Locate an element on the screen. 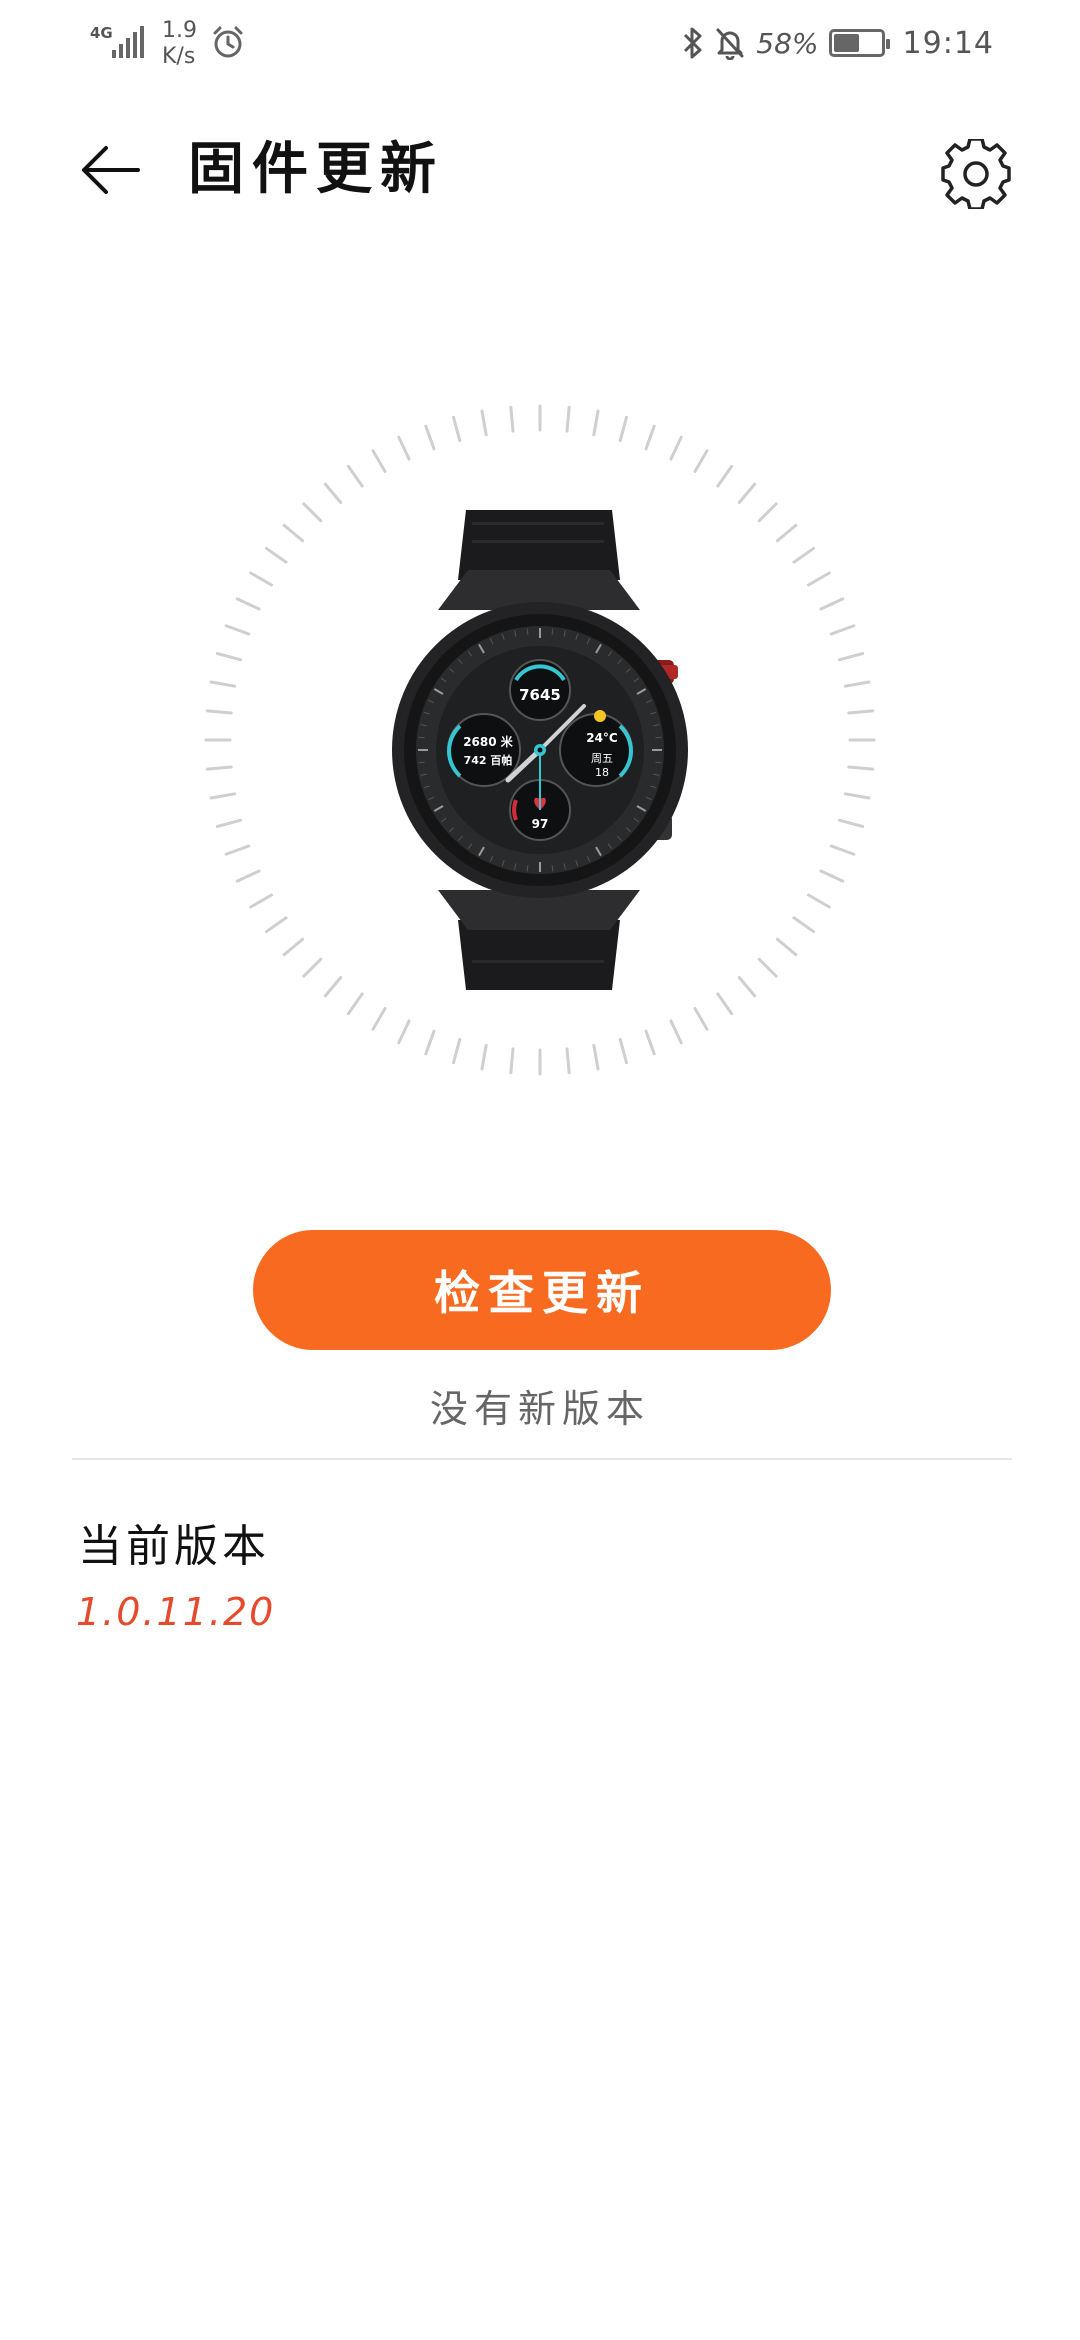  network-speed-unit: K/s is located at coordinates (179, 56).